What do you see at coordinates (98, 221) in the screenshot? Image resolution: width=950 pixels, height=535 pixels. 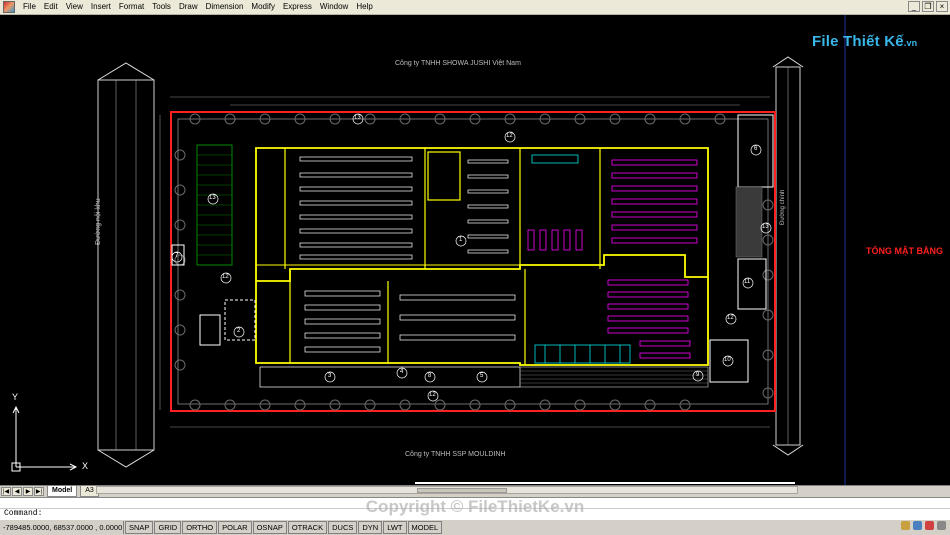 I see `left-road-label: Đường nội khu` at bounding box center [98, 221].